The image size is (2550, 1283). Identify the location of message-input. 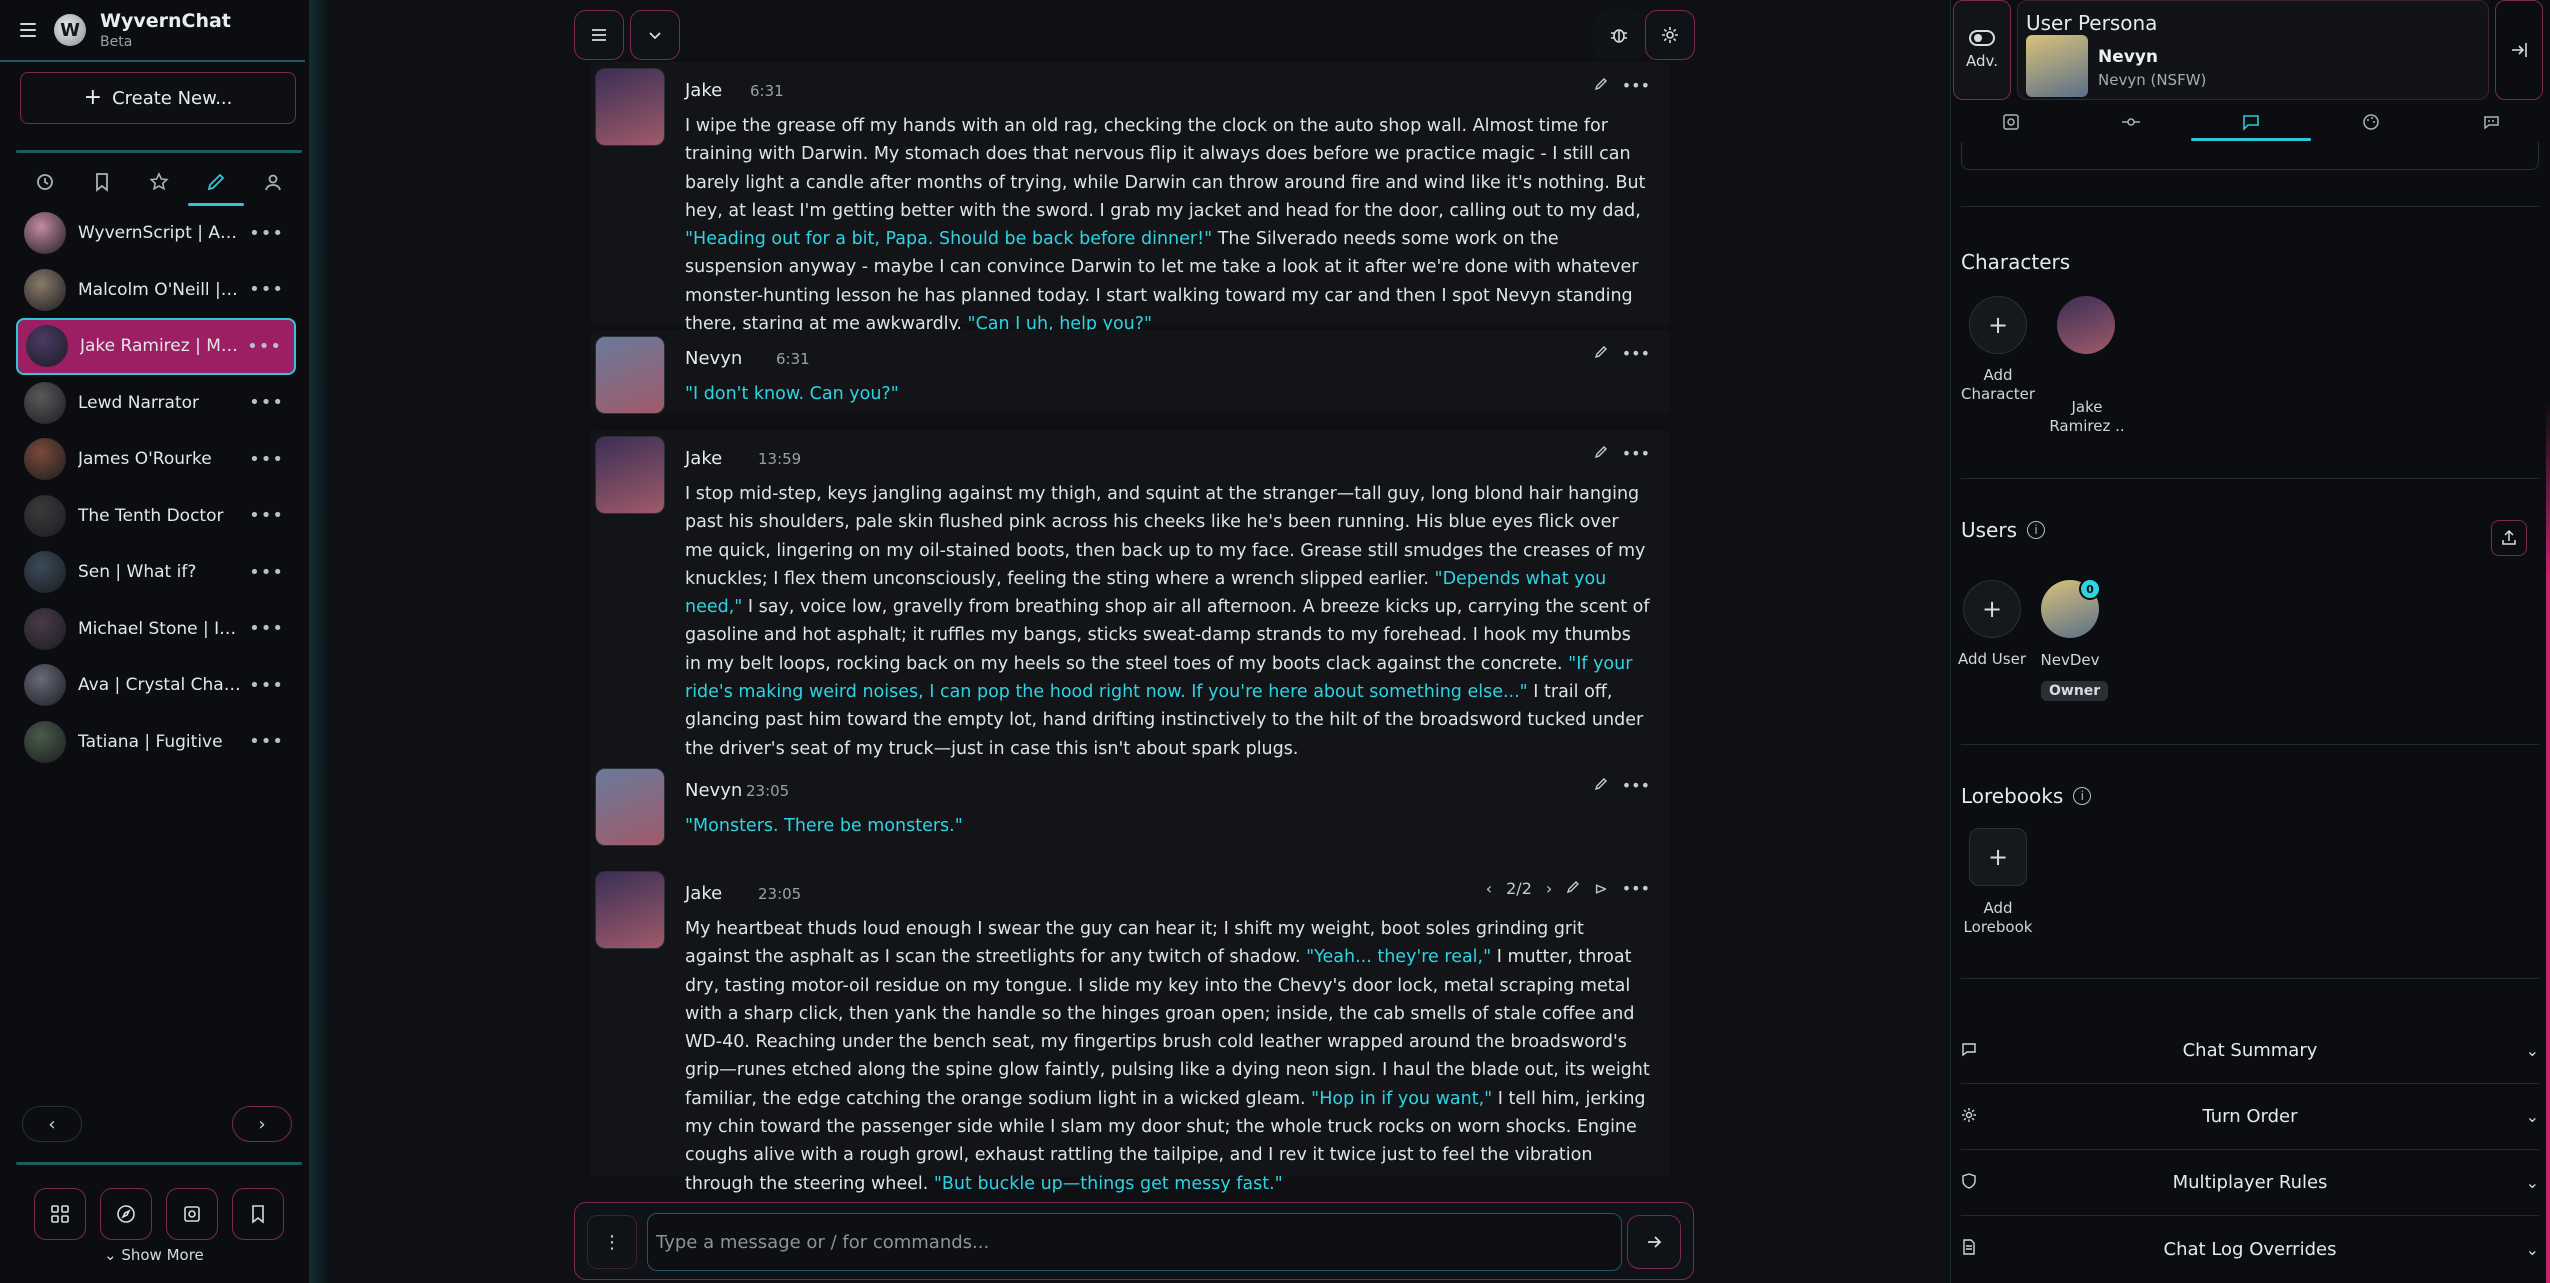
(1134, 1242).